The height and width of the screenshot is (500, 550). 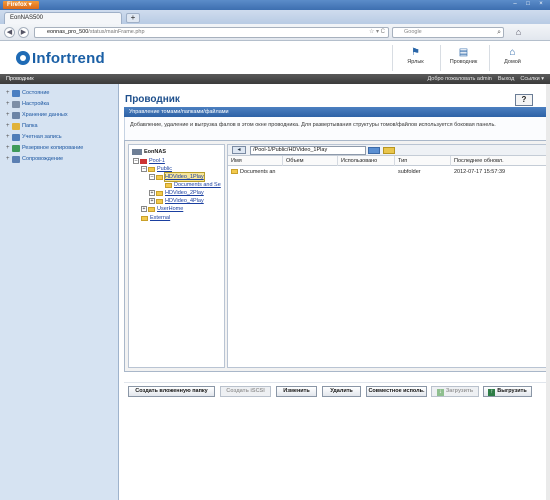 What do you see at coordinates (17, 5) in the screenshot?
I see `firefox-menu-label: Firefox` at bounding box center [17, 5].